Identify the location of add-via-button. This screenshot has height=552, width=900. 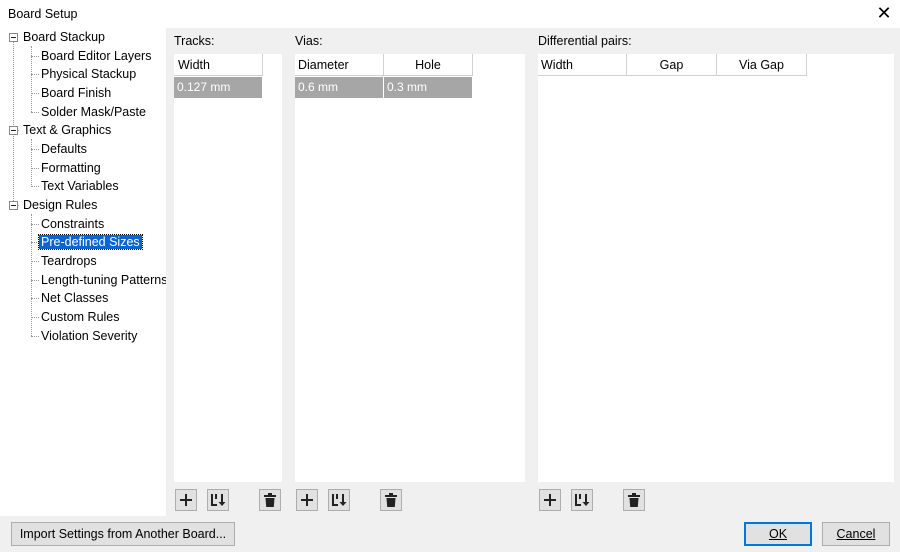
(307, 500).